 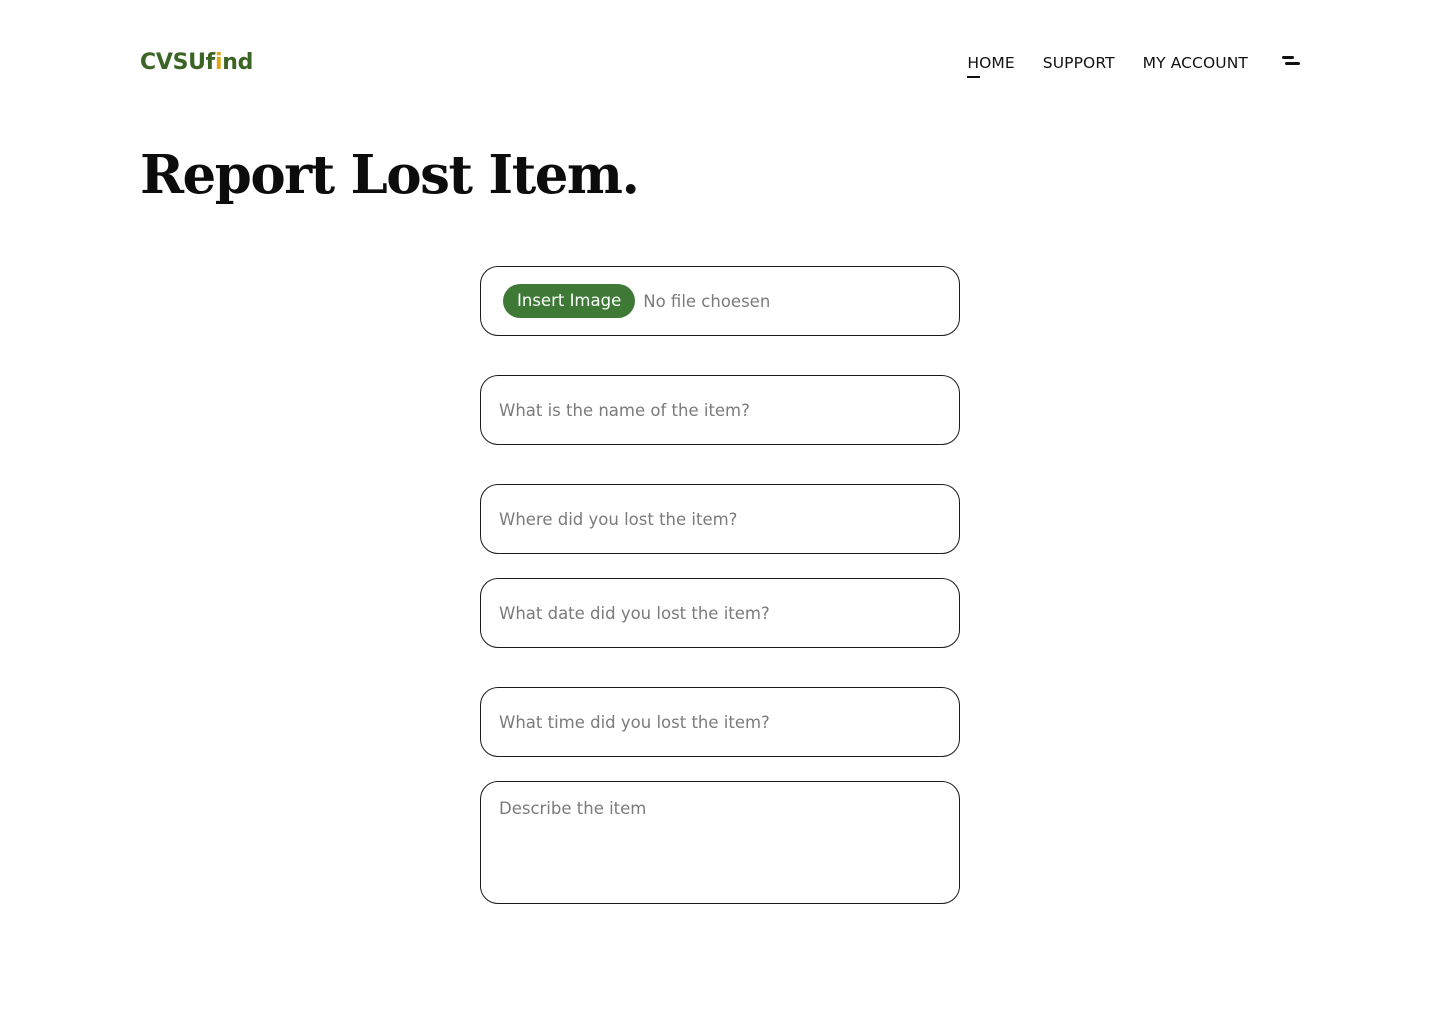 I want to click on main-nav: HOME SUPPORT MY ACCOUNT, so click(x=1107, y=65).